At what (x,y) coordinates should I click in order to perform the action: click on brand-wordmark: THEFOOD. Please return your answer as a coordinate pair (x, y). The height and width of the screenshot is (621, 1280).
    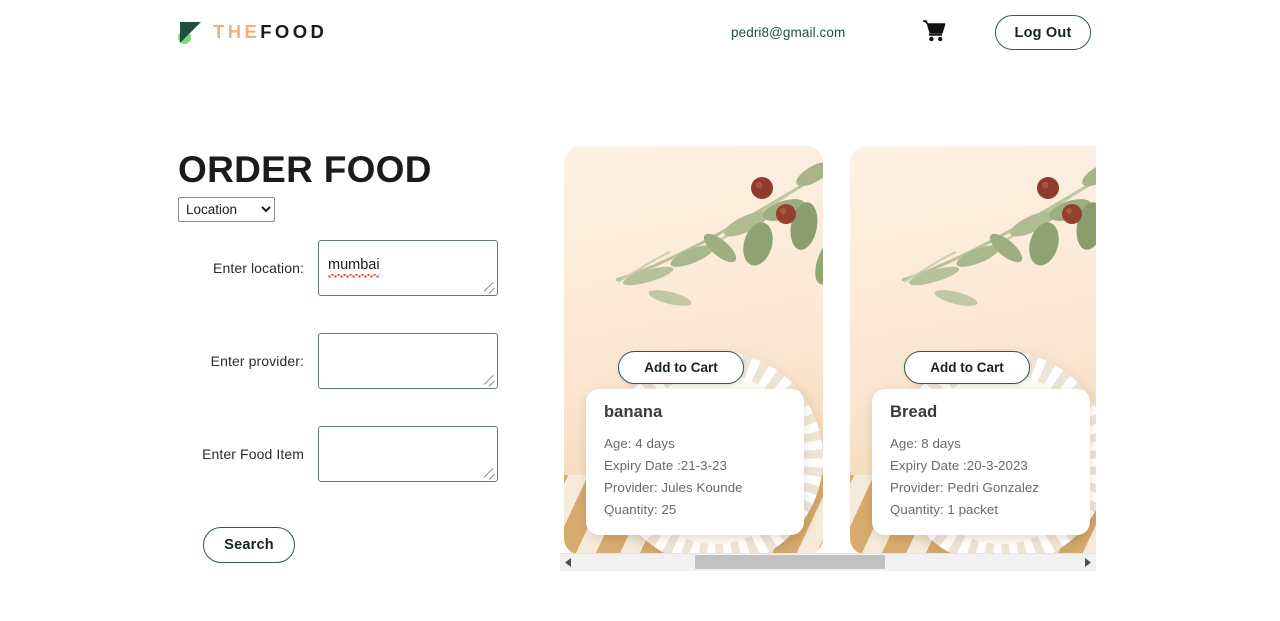
    Looking at the image, I should click on (270, 32).